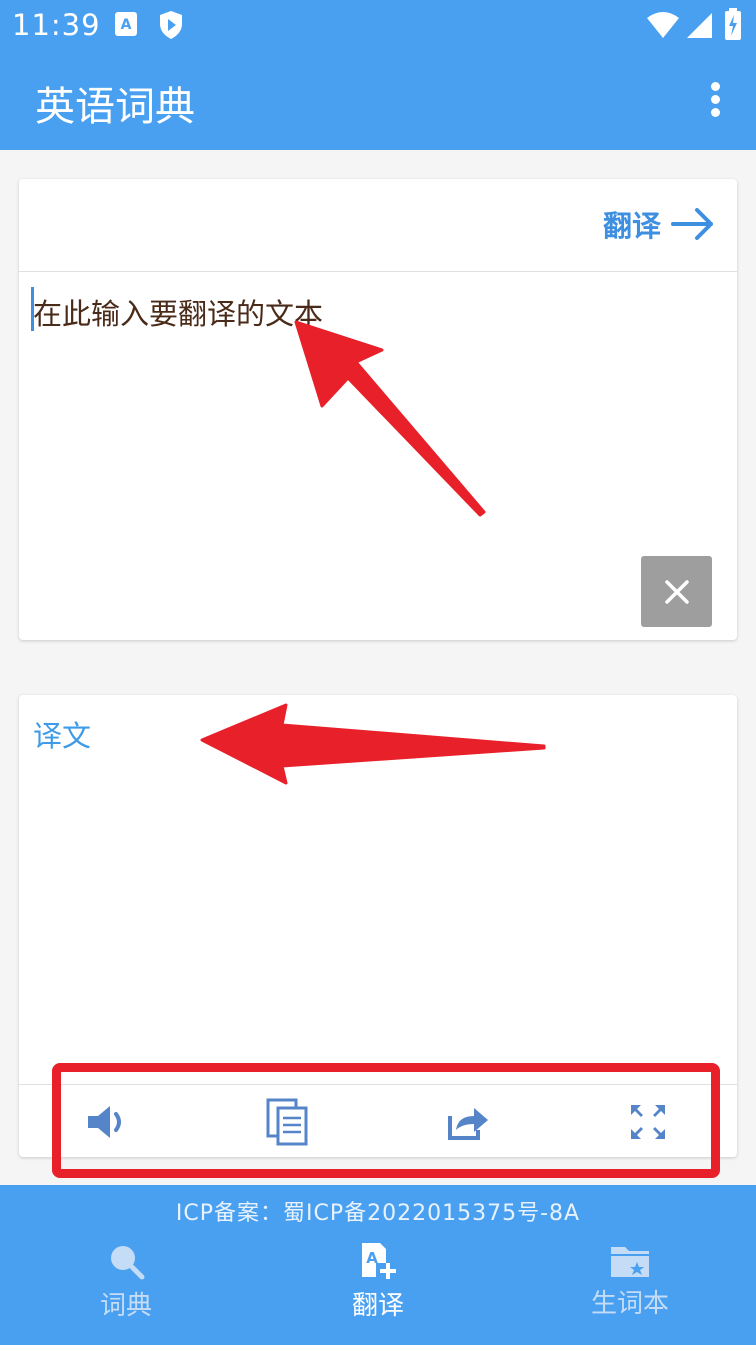  Describe the element at coordinates (629, 1304) in the screenshot. I see `nav-label-vocabulary: 生词本` at that location.